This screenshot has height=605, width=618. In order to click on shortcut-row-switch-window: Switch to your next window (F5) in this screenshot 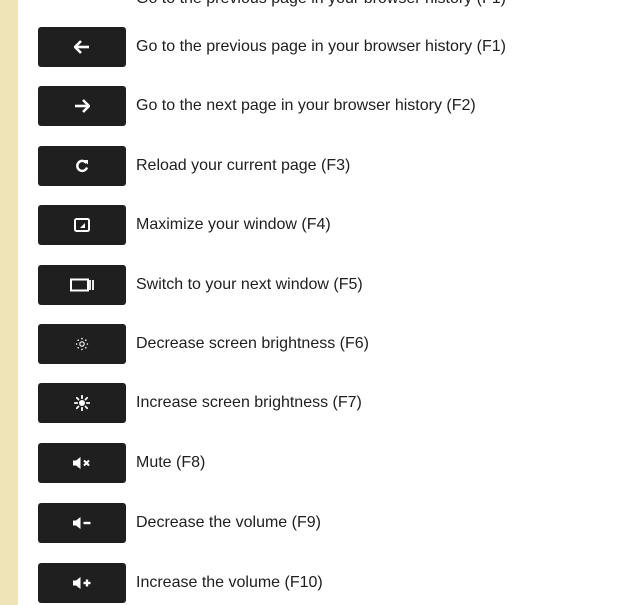, I will do `click(200, 285)`.